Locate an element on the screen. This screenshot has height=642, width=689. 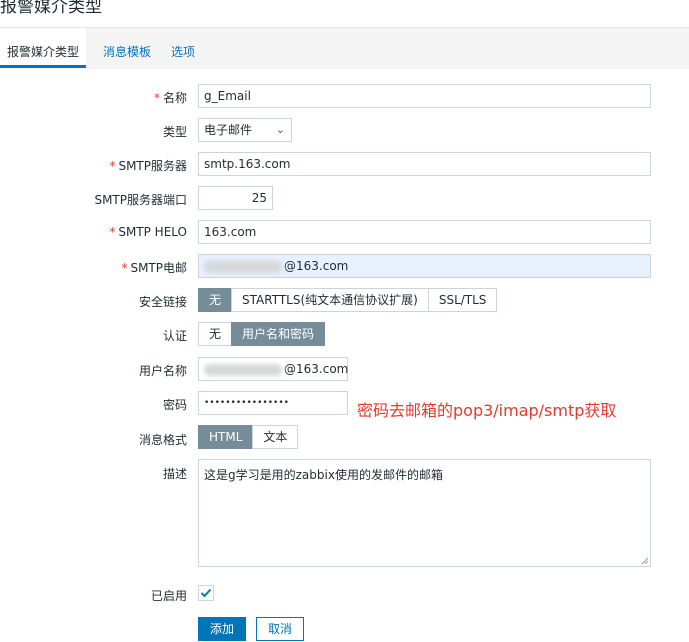
tab-media-type: 报警媒介类型 is located at coordinates (43, 48).